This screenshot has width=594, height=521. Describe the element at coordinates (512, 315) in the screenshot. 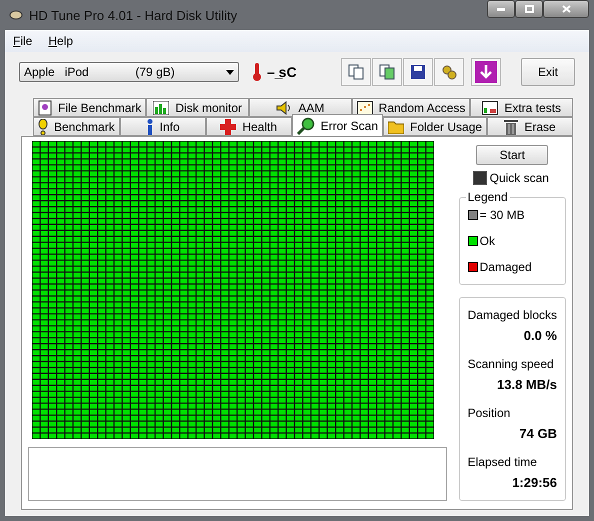

I see `stat-label: Damaged blocks` at that location.